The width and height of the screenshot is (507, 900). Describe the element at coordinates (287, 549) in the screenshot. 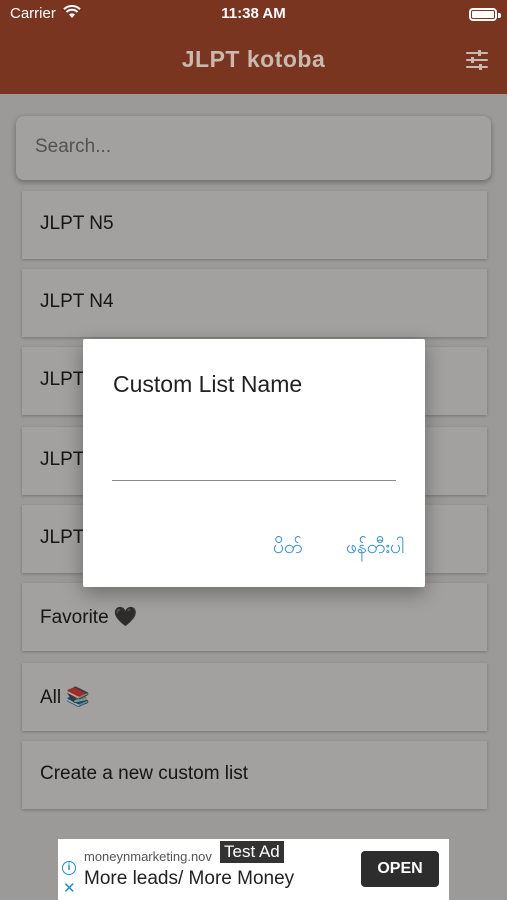

I see `cancel-button: ပိတ်` at that location.